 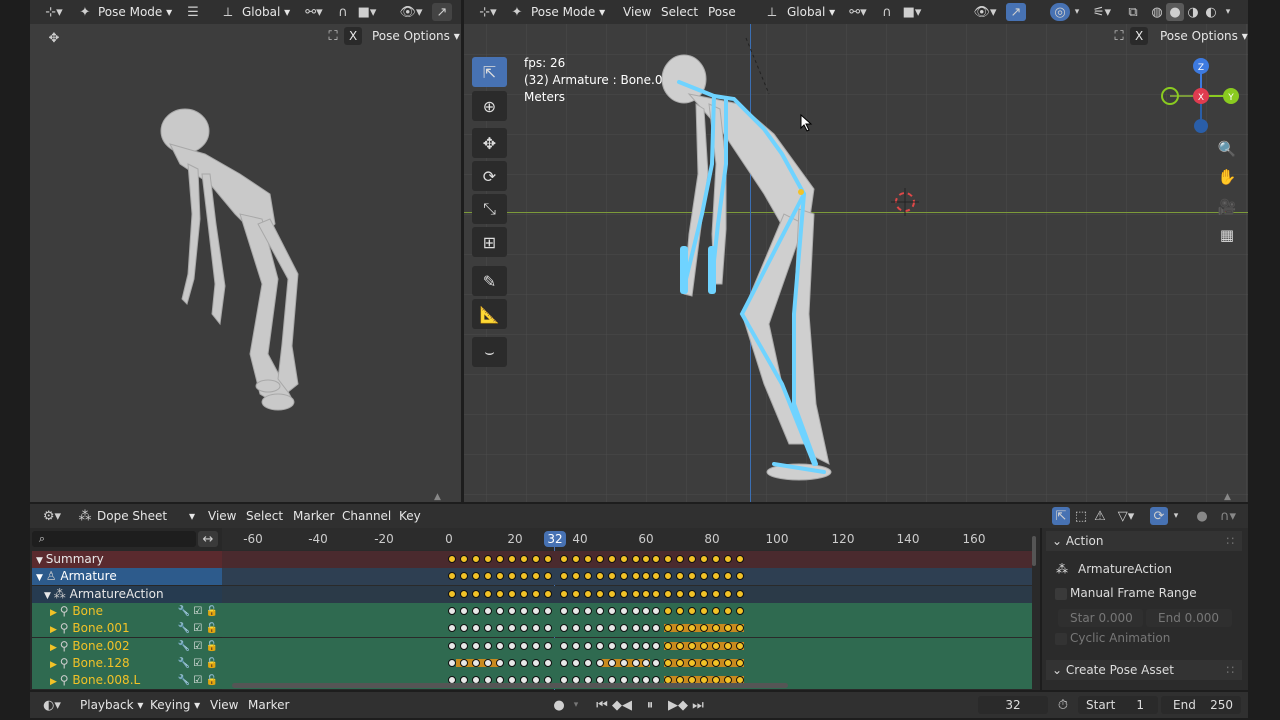 I want to click on filter-icon: ▽▾, so click(x=1126, y=516).